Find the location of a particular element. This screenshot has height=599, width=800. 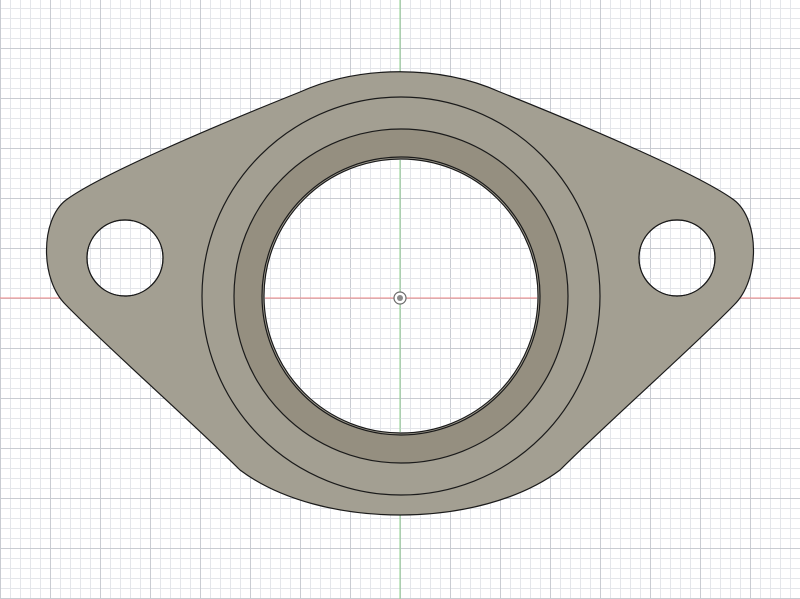

origin-icon is located at coordinates (400, 298).